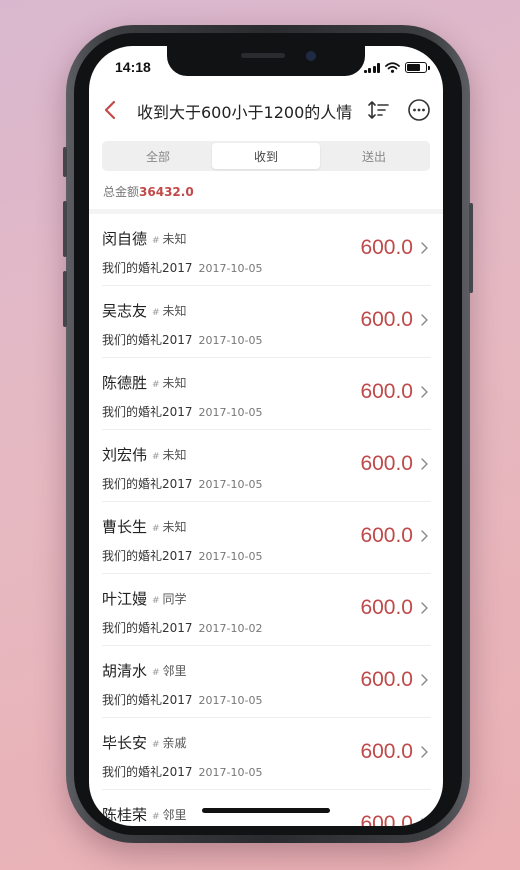 This screenshot has width=520, height=870. Describe the element at coordinates (133, 67) in the screenshot. I see `status-time: 14:18` at that location.